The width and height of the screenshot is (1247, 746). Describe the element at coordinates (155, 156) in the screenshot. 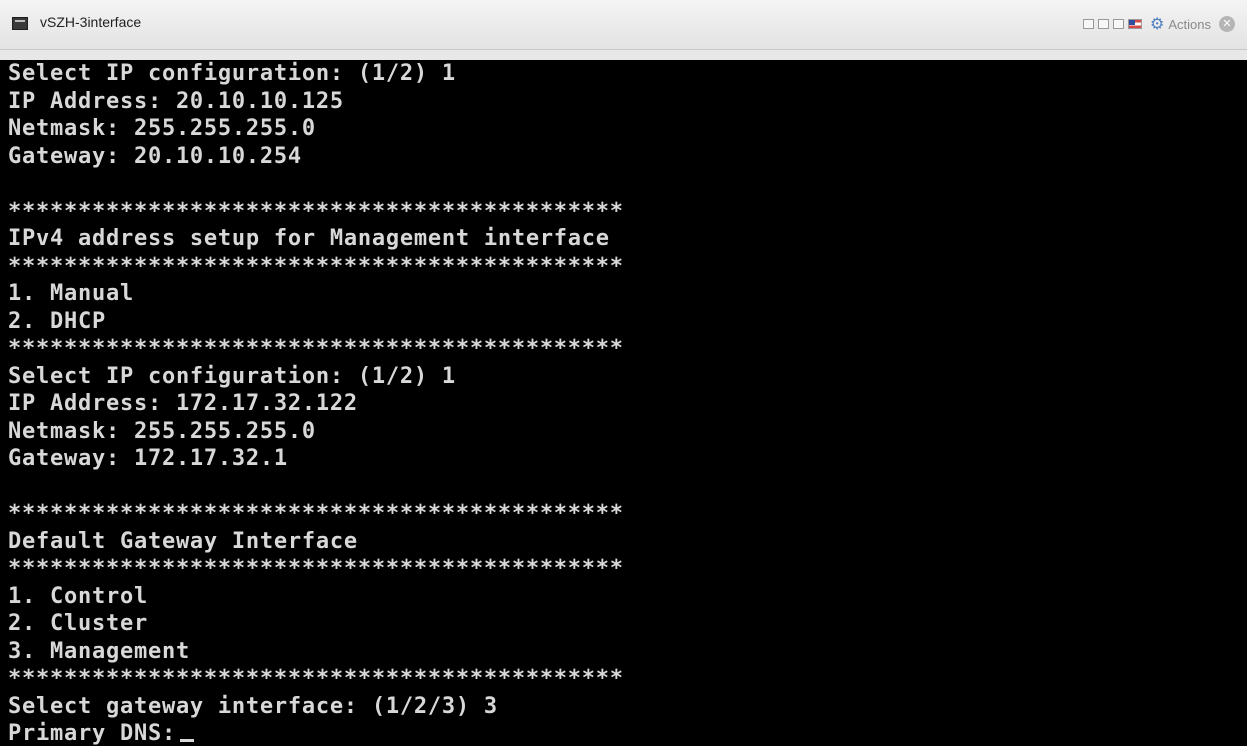

I see `terminal-line: Gateway: 20.10.10.254` at that location.